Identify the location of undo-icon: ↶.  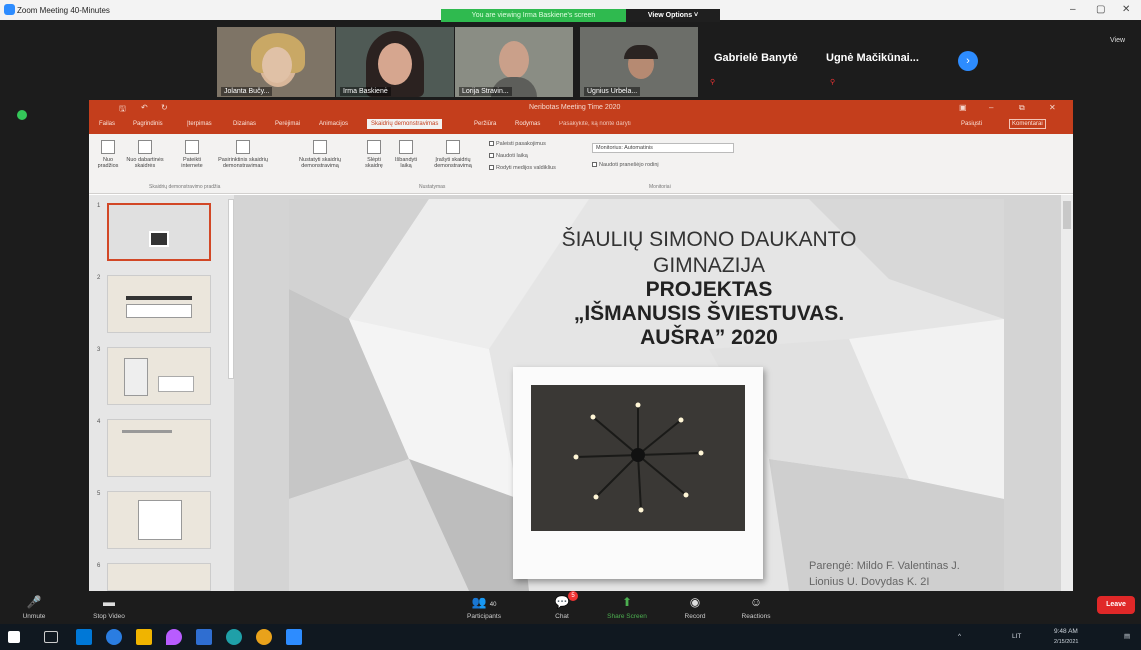
(144, 107).